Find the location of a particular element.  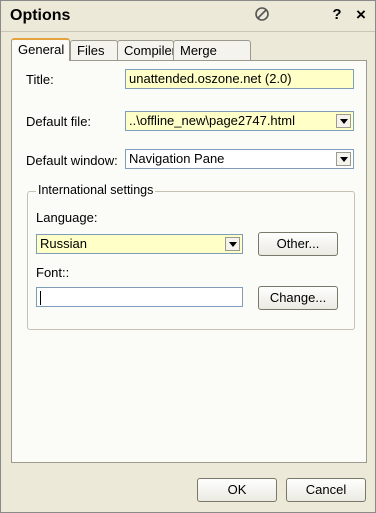

language-label: Language: is located at coordinates (67, 217).